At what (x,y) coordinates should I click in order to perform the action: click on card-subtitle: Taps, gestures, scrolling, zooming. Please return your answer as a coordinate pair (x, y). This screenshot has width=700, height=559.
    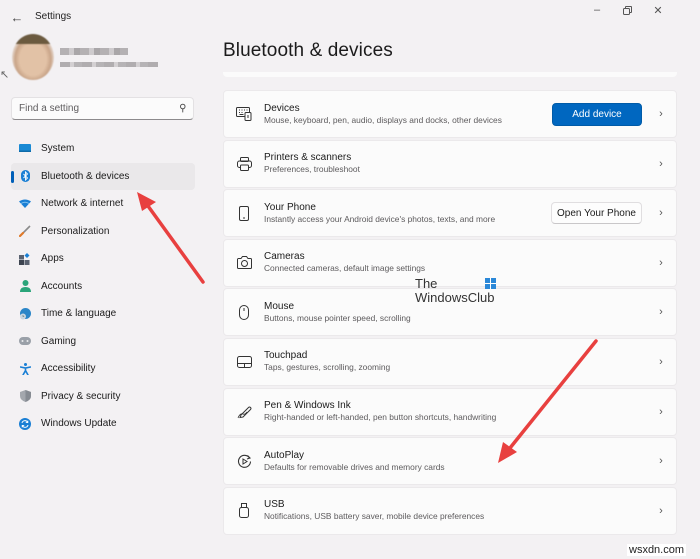
    Looking at the image, I should click on (327, 367).